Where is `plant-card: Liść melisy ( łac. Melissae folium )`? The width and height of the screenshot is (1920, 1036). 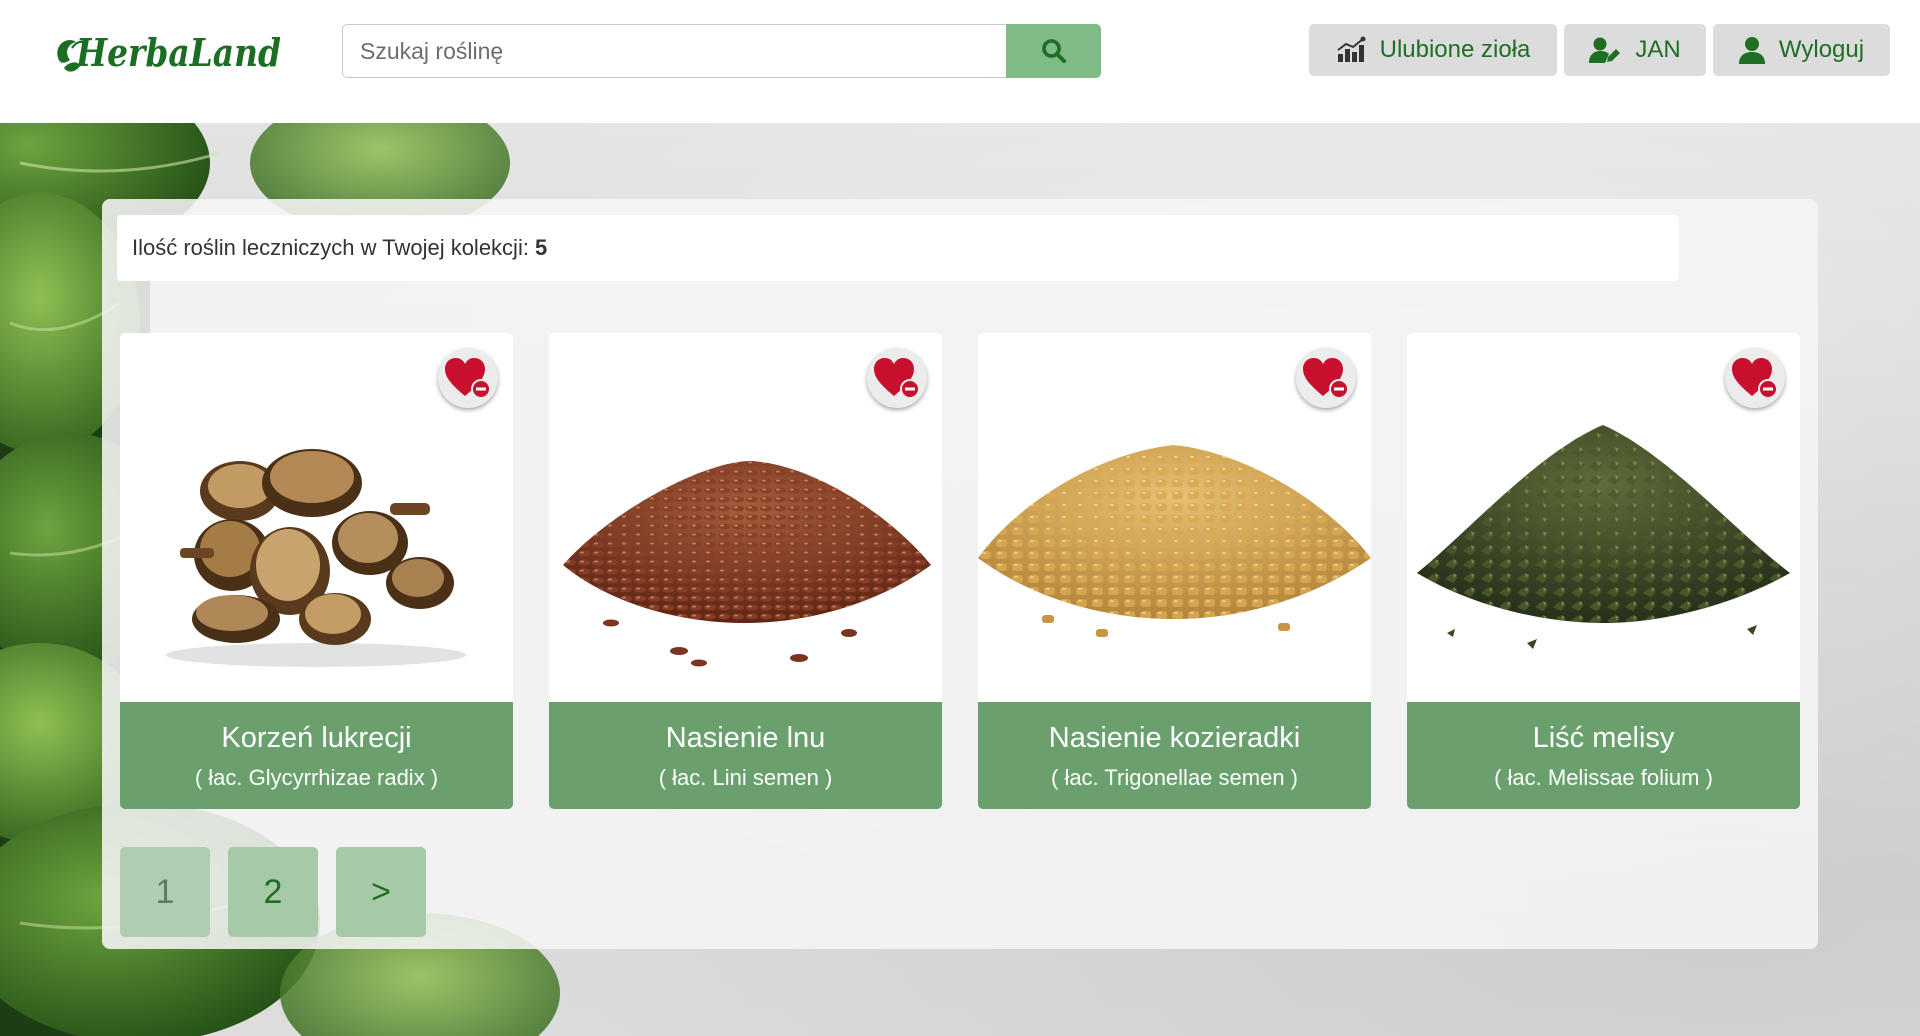 plant-card: Liść melisy ( łac. Melissae folium ) is located at coordinates (1603, 571).